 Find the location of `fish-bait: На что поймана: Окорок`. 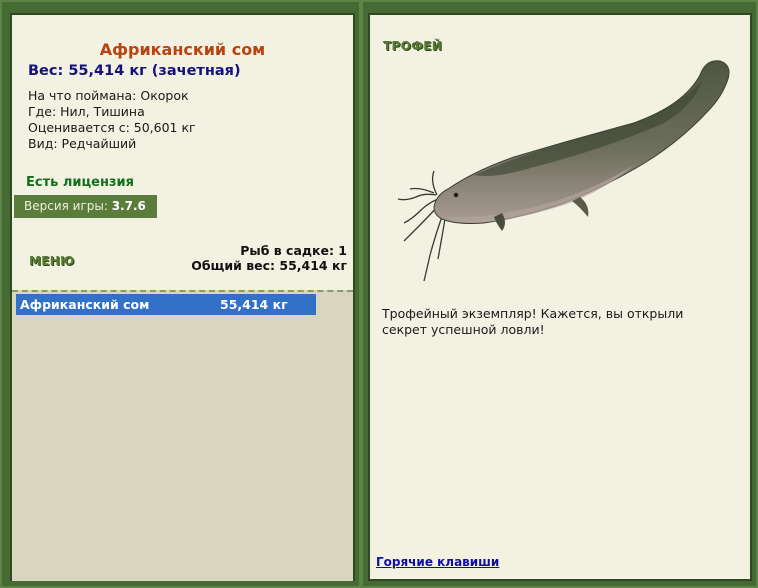

fish-bait: На что поймана: Окорок is located at coordinates (108, 95).